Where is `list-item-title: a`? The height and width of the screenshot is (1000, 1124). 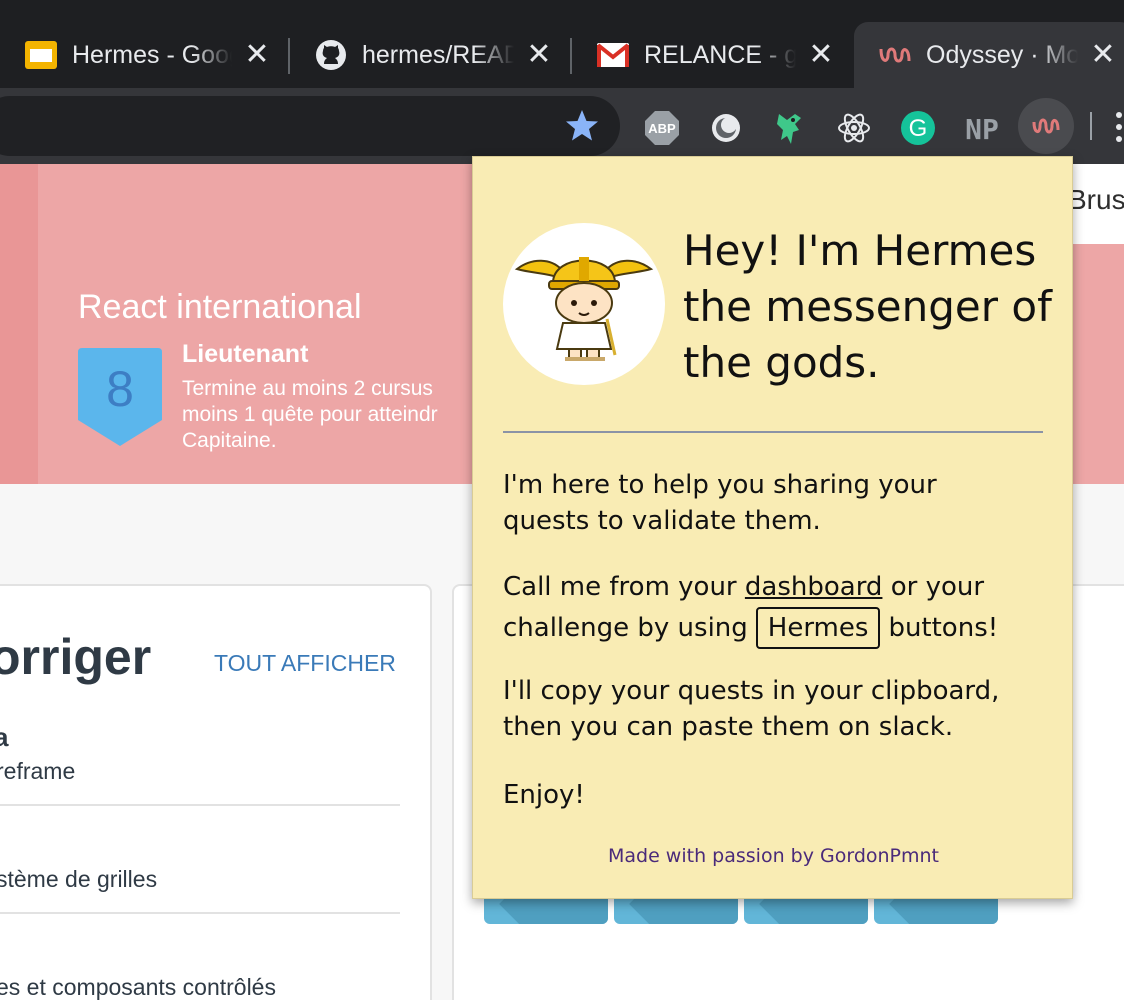
list-item-title: a is located at coordinates (4, 737).